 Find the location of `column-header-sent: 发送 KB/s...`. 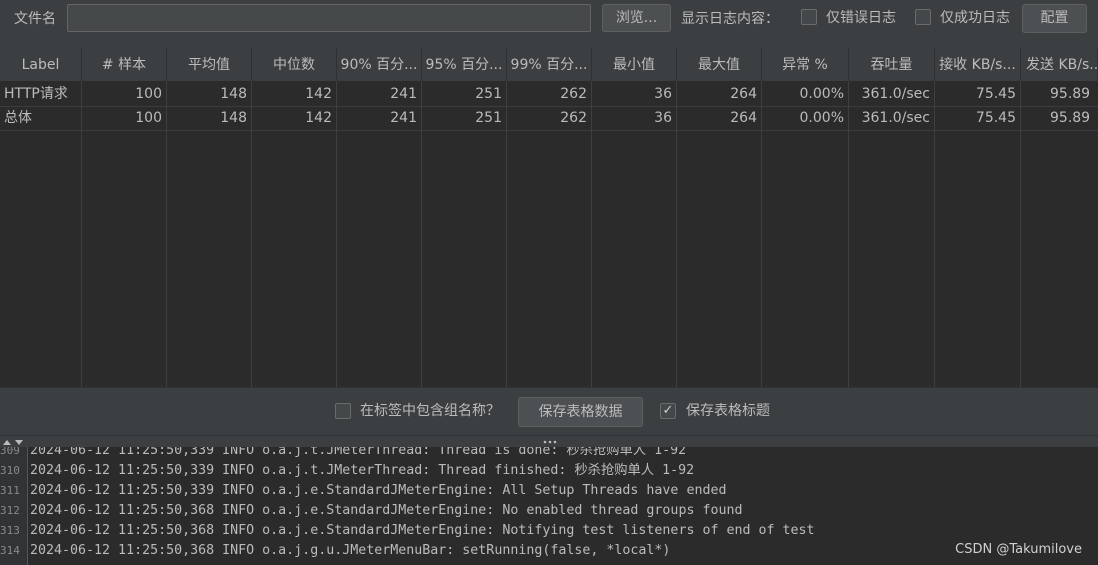

column-header-sent: 发送 KB/s... is located at coordinates (1059, 64).